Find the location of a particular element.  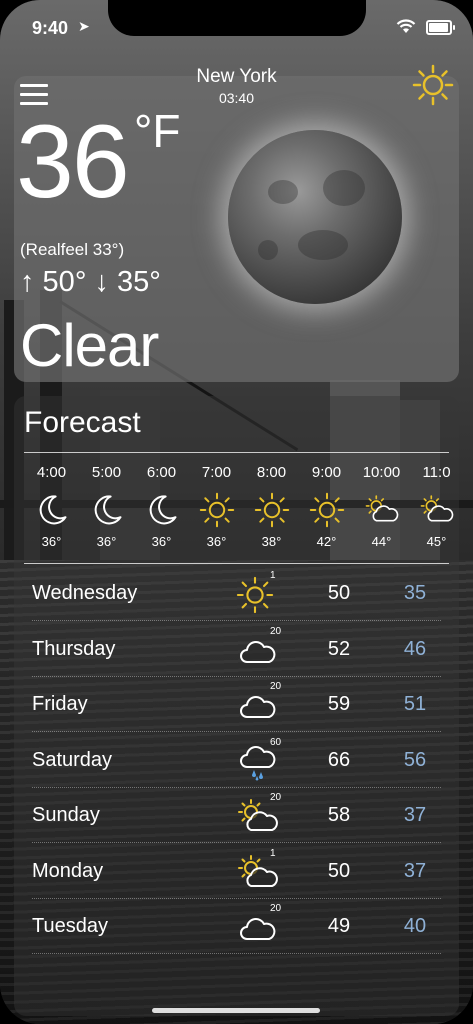

hourly-temp: 44° is located at coordinates (381, 541).